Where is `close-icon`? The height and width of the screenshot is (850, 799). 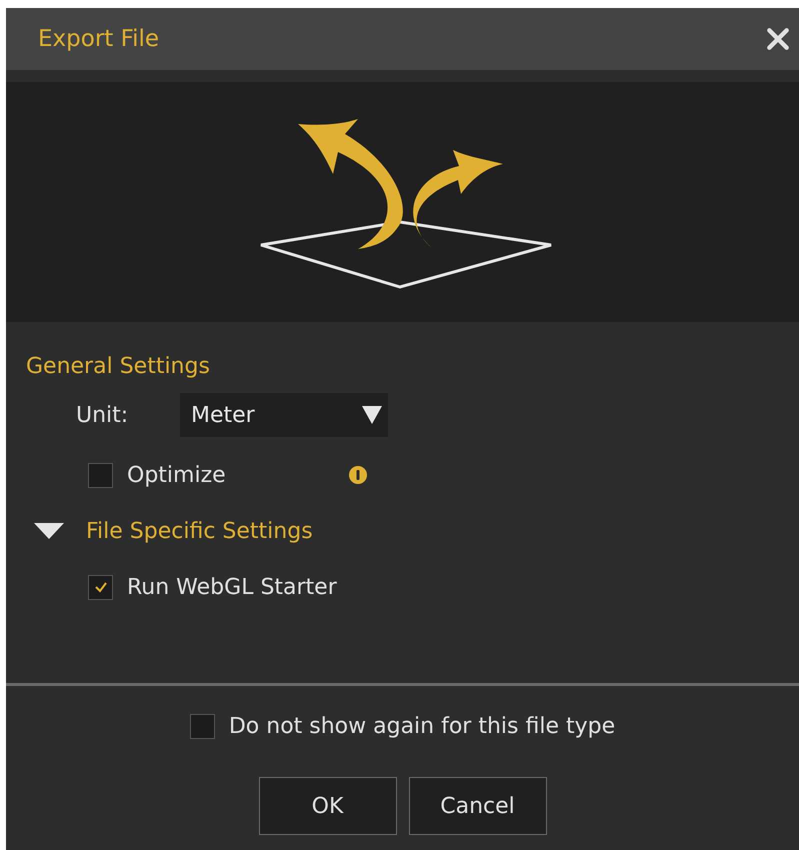
close-icon is located at coordinates (778, 39).